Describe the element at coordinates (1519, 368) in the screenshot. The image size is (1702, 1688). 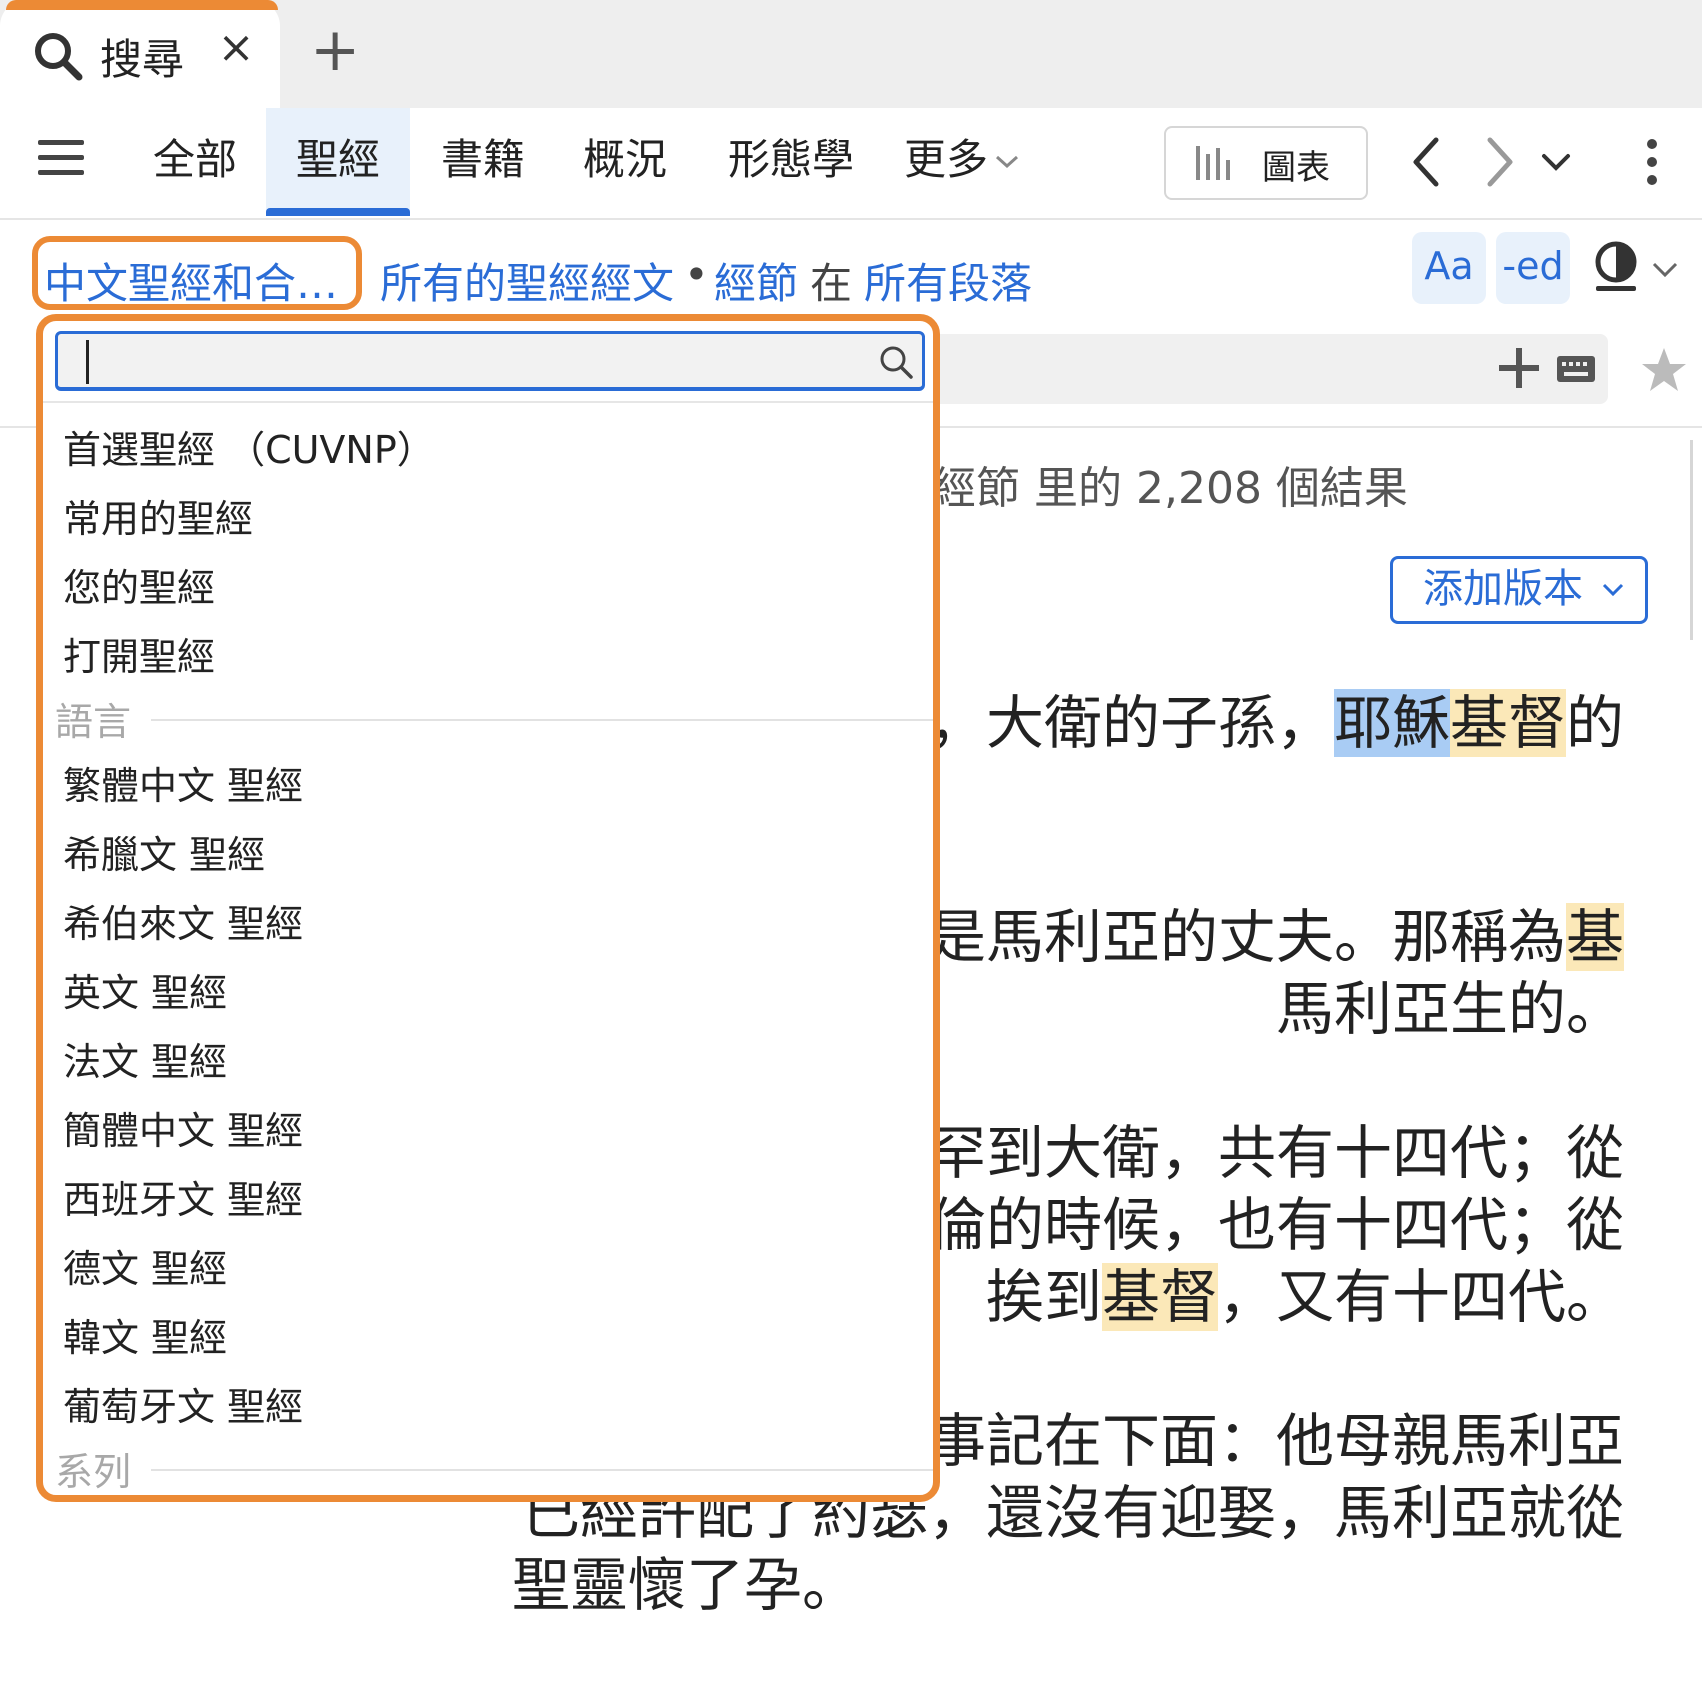
I see `plus-icon` at that location.